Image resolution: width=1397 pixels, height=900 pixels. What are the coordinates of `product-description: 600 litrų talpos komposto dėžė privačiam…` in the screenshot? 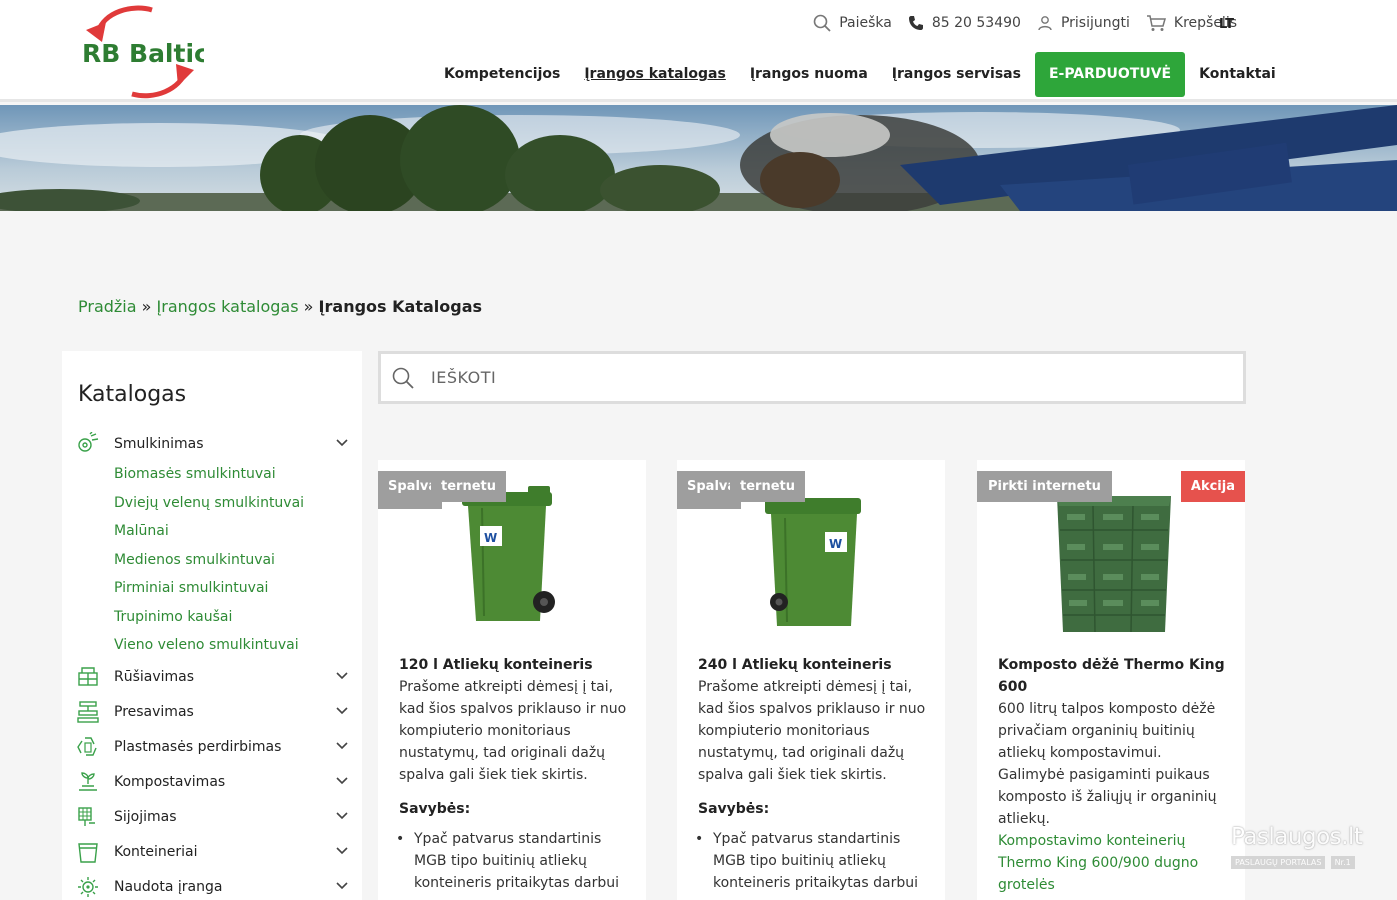 It's located at (1107, 764).